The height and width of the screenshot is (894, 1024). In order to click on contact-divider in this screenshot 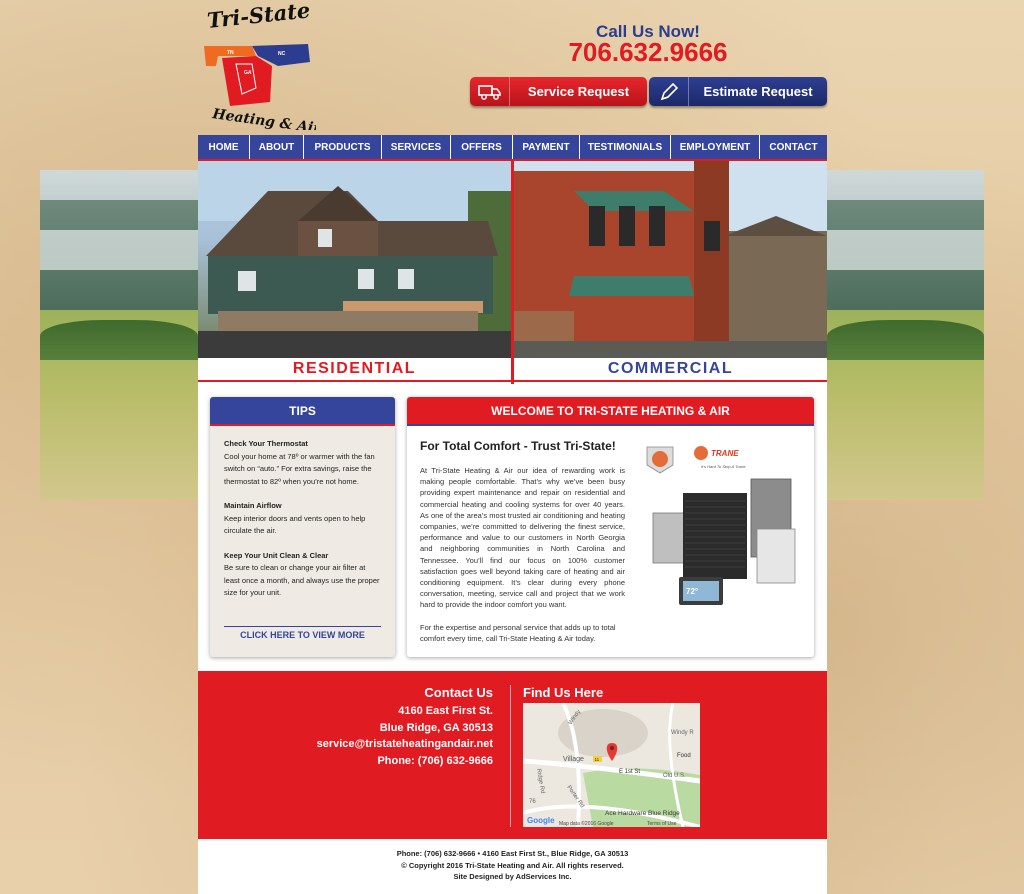, I will do `click(510, 756)`.